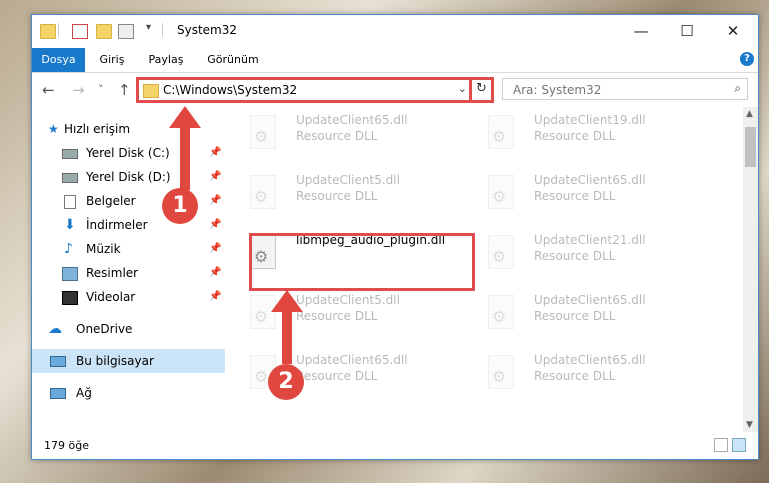 This screenshot has width=769, height=483. What do you see at coordinates (153, 28) in the screenshot?
I see `quick-access-dropdown-icon: ▾` at bounding box center [153, 28].